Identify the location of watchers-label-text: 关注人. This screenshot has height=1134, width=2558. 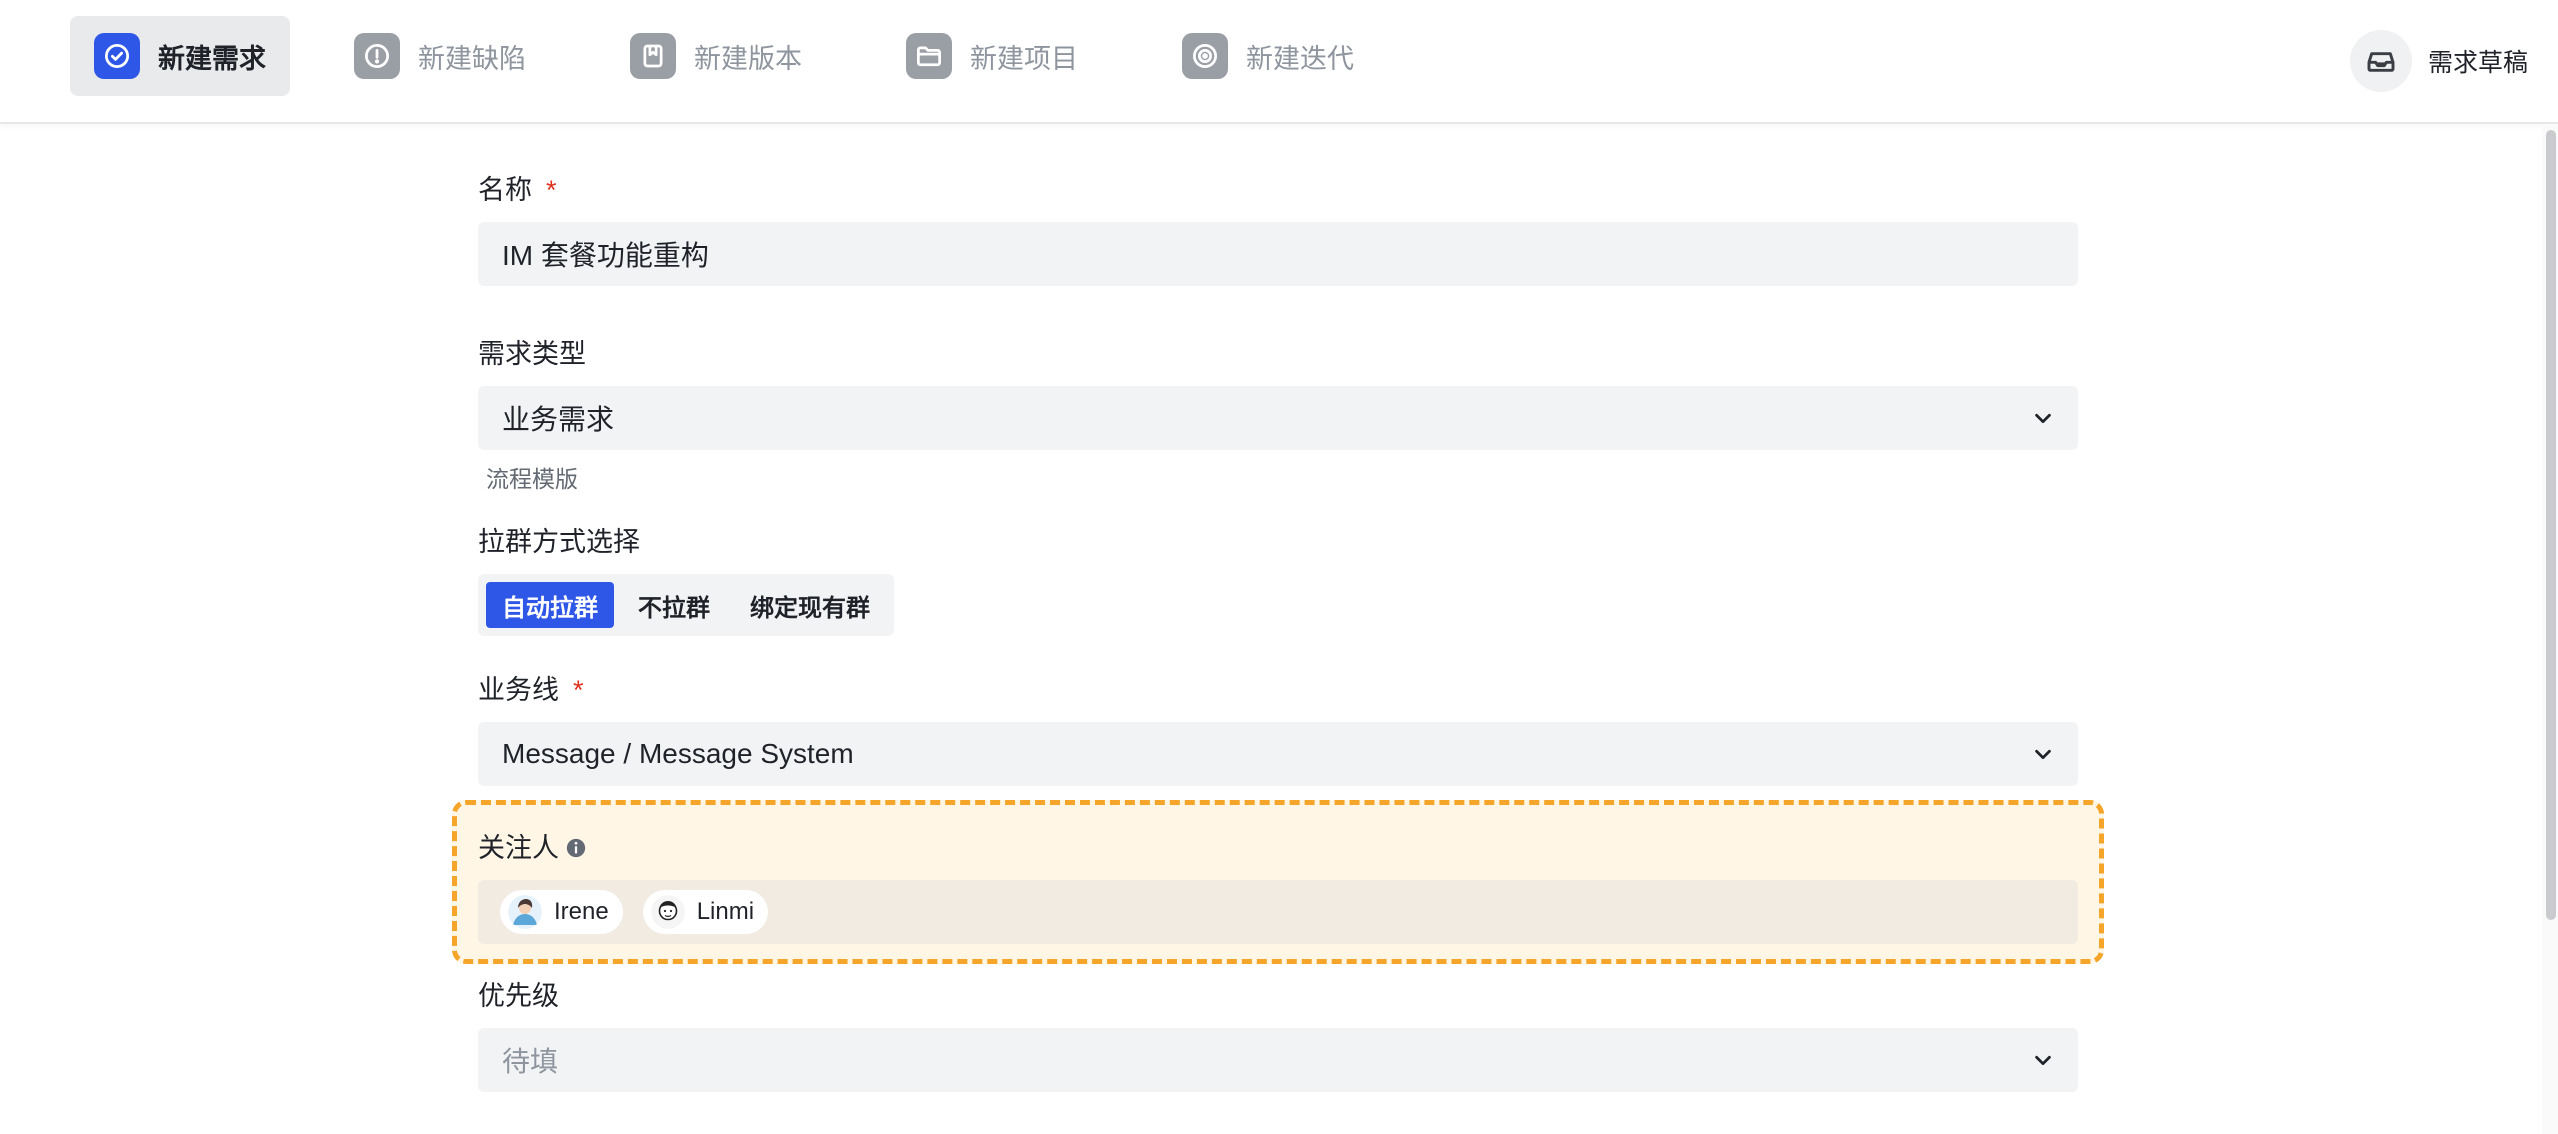
(518, 848).